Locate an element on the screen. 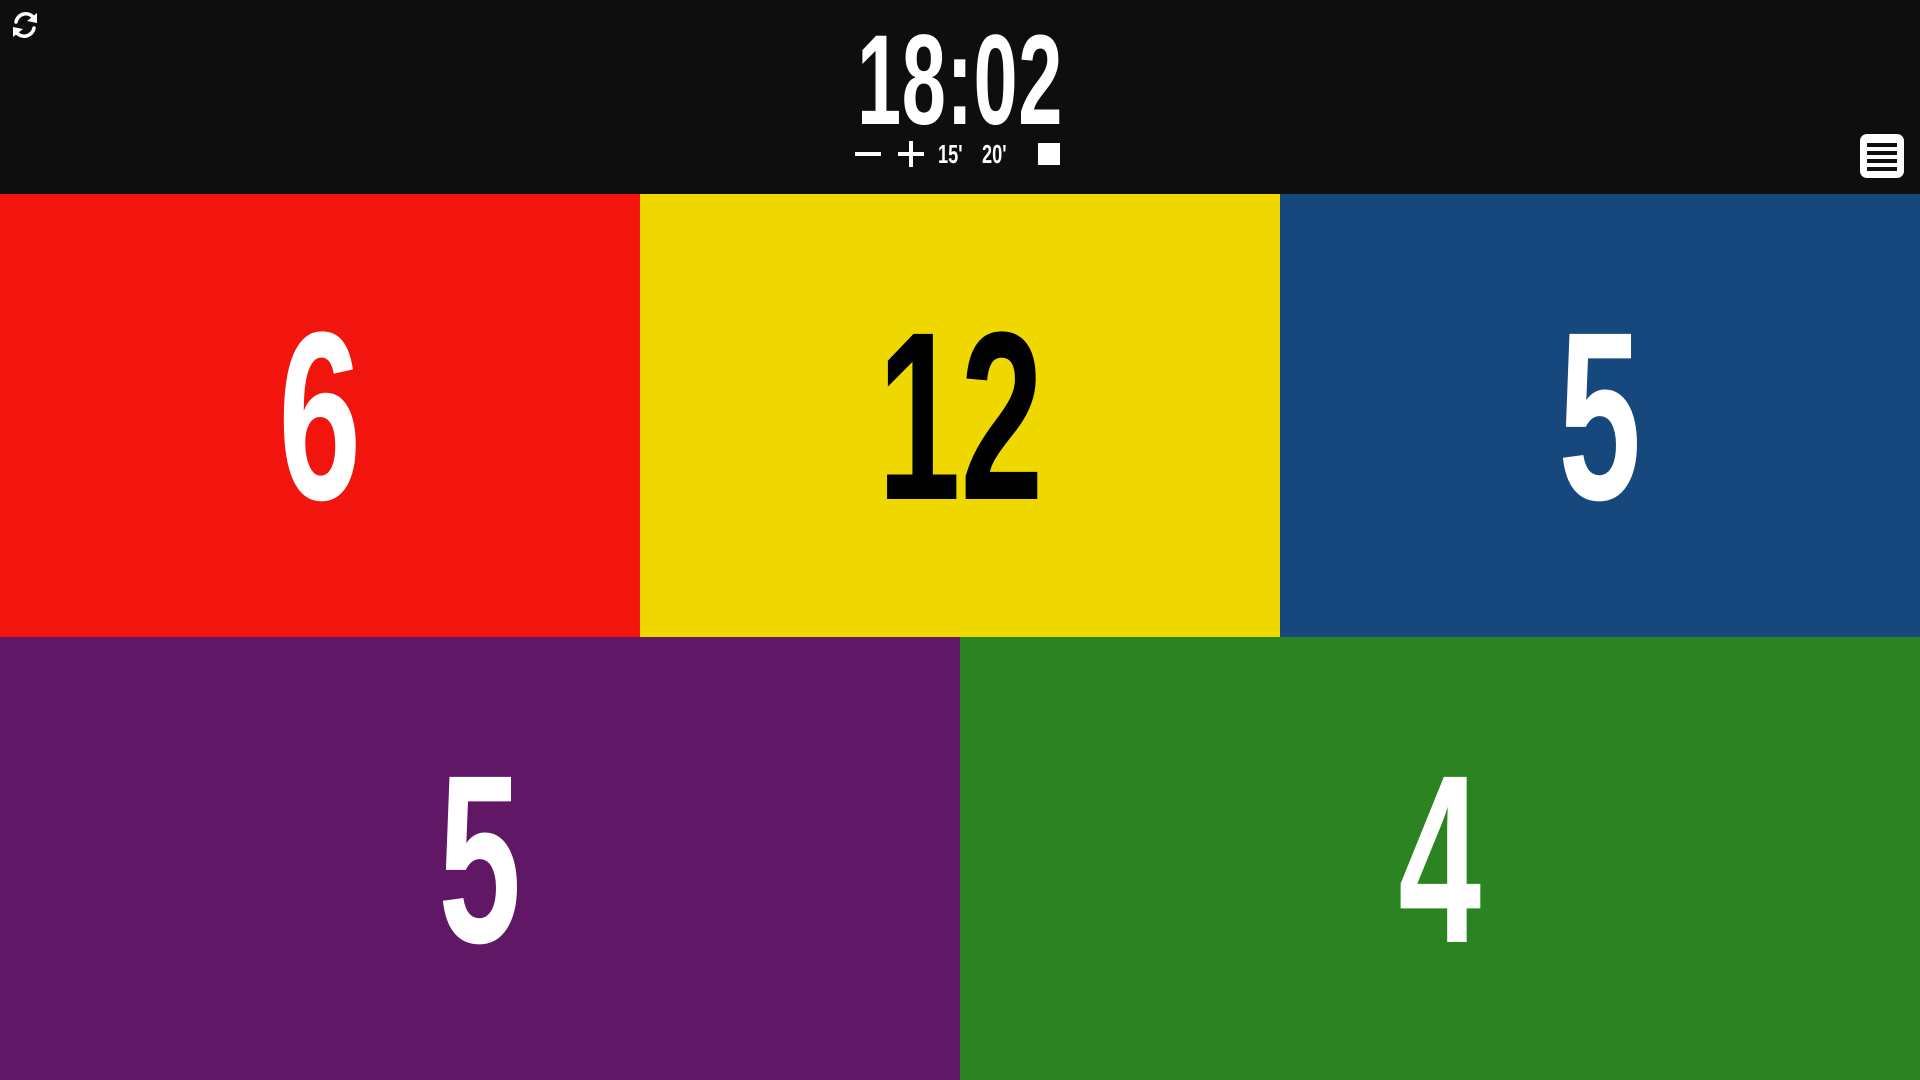  swap-arrows-icon is located at coordinates (25, 25).